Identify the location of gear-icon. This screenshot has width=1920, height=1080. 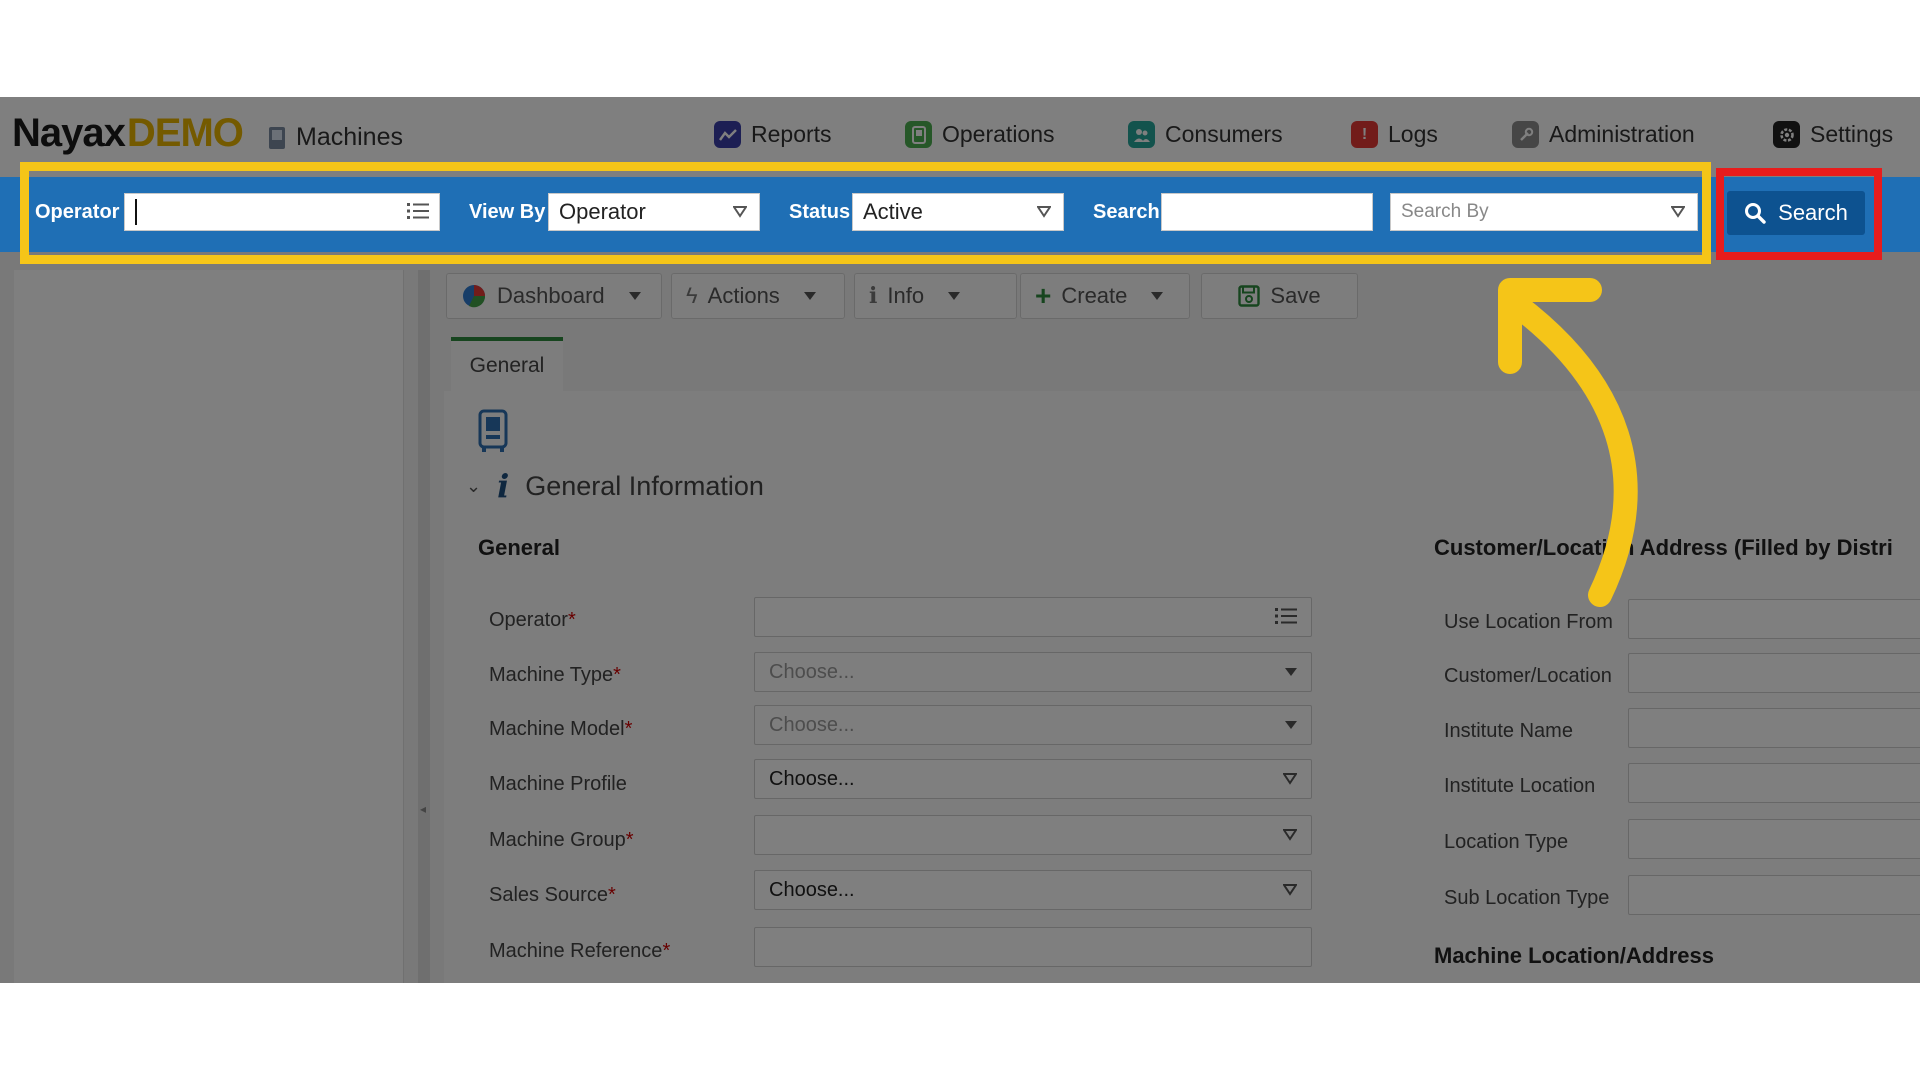
(1786, 134).